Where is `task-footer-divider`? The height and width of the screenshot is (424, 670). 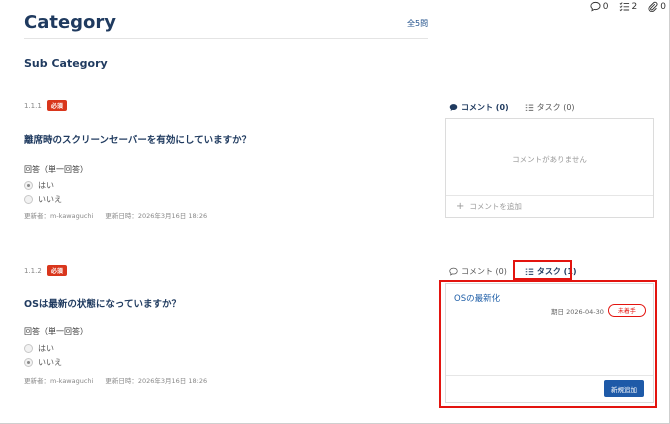 task-footer-divider is located at coordinates (549, 375).